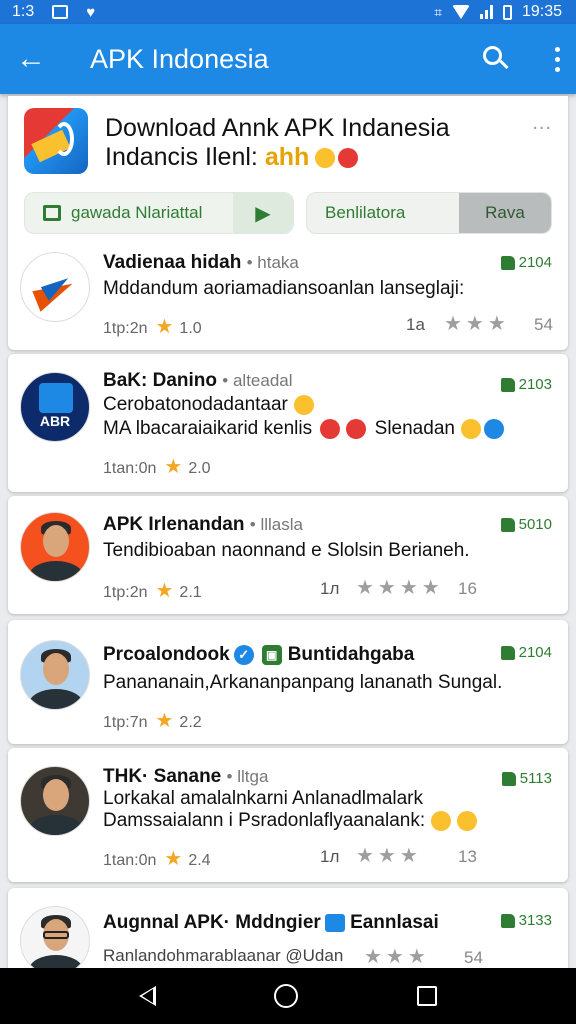  Describe the element at coordinates (152, 327) in the screenshot. I see `row-meta: 1tp:2n ★ 1.0` at that location.